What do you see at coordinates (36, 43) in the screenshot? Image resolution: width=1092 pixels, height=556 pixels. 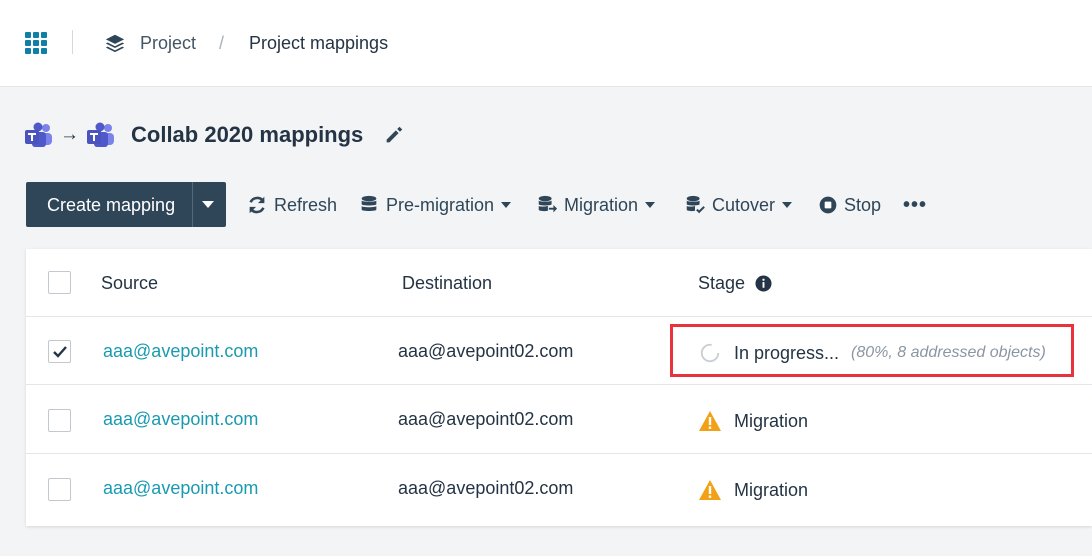 I see `waffle-grid-icon` at bounding box center [36, 43].